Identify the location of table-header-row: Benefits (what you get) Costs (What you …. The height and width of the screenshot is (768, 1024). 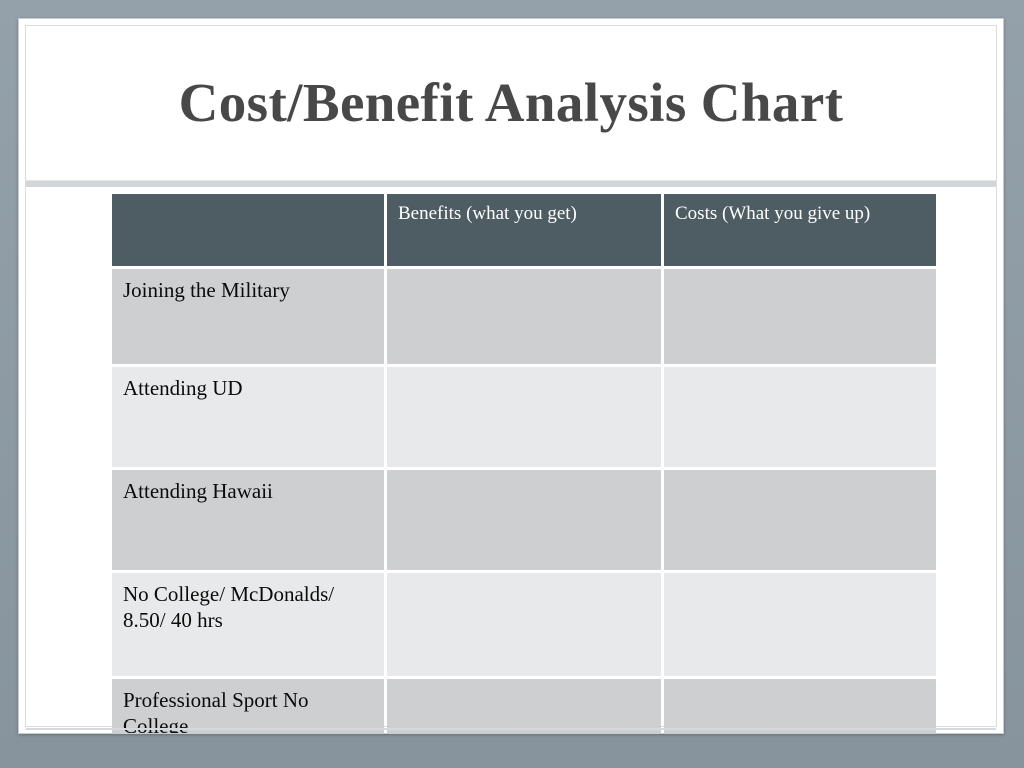
(524, 230).